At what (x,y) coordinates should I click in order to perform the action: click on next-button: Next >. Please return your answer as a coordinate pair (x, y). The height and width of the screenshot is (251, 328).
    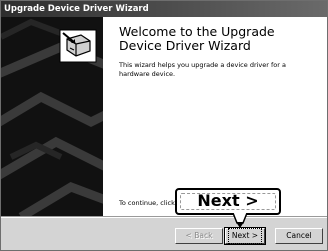
    Looking at the image, I should click on (245, 236).